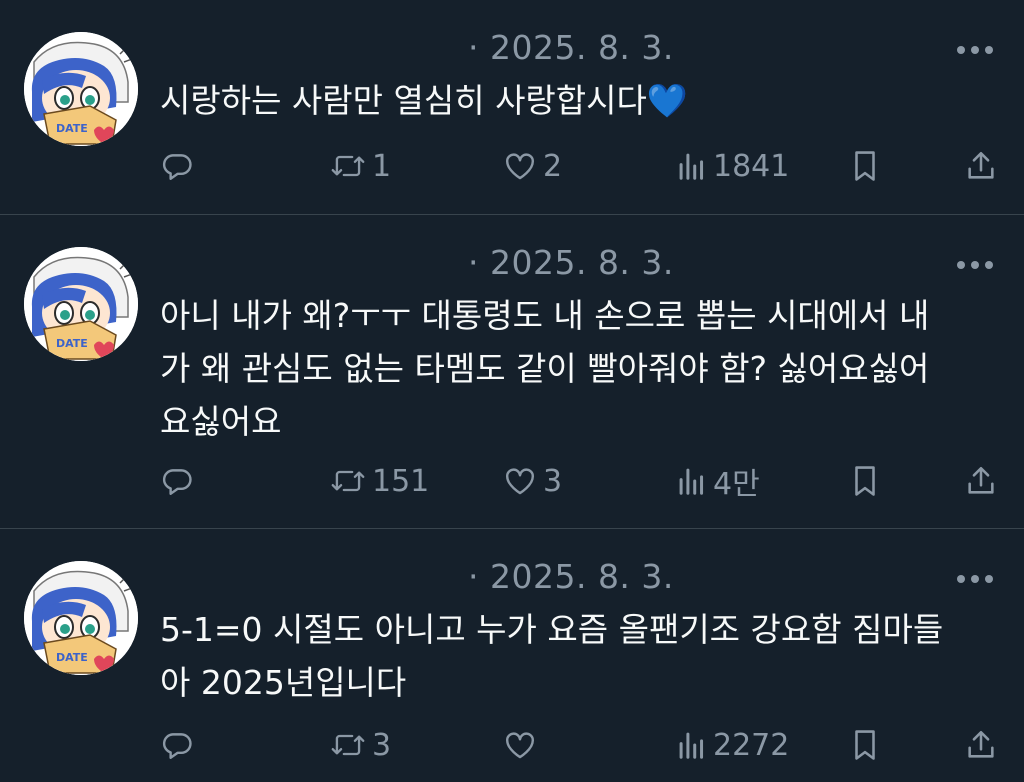 The width and height of the screenshot is (1024, 782). I want to click on views-button: 2272, so click(733, 745).